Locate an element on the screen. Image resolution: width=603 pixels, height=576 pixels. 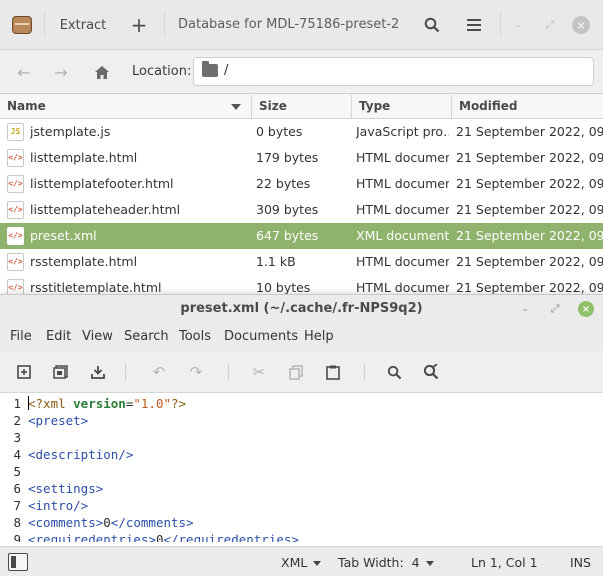
xml-tag: </comments> is located at coordinates (152, 522).